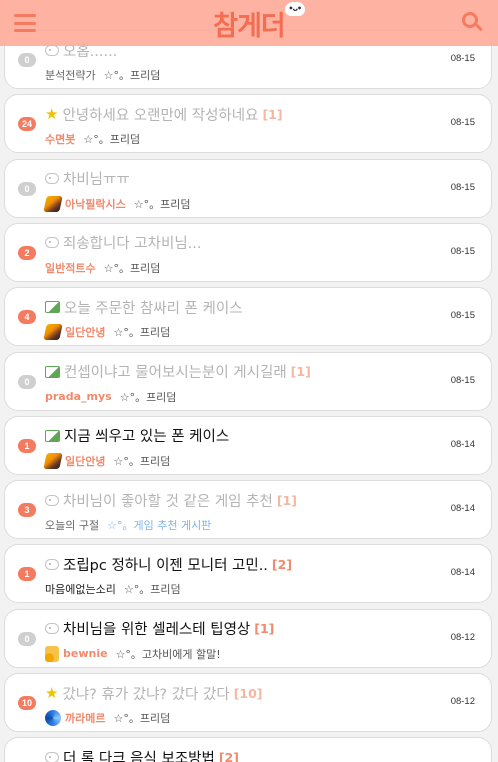 Image resolution: width=498 pixels, height=762 pixels. Describe the element at coordinates (27, 445) in the screenshot. I see `recommend-count-badge: 1` at that location.